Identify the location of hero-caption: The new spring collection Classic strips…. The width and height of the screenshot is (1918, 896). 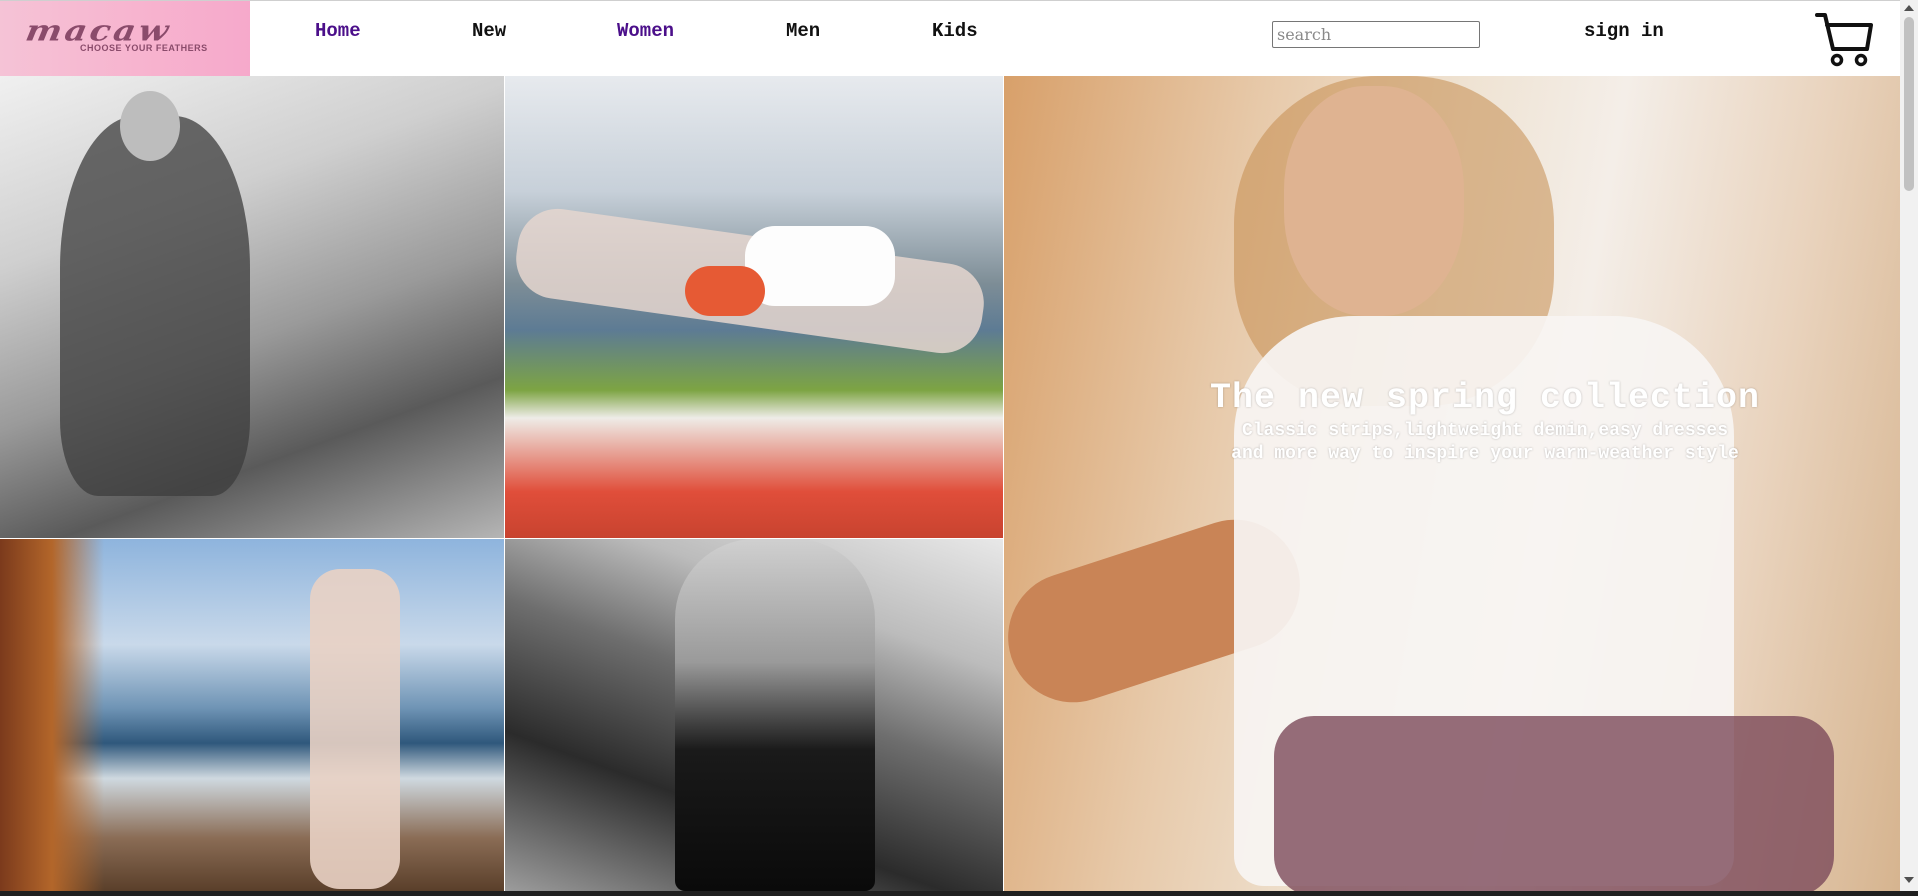
(1461, 422).